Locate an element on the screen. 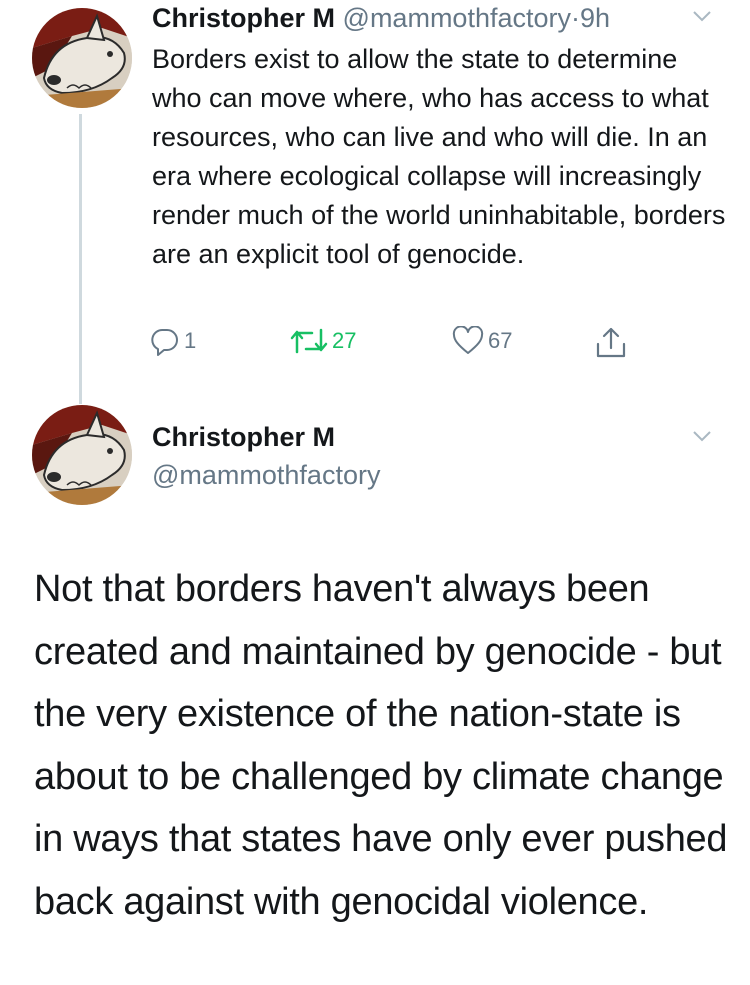 The width and height of the screenshot is (750, 985). like-icon is located at coordinates (468, 340).